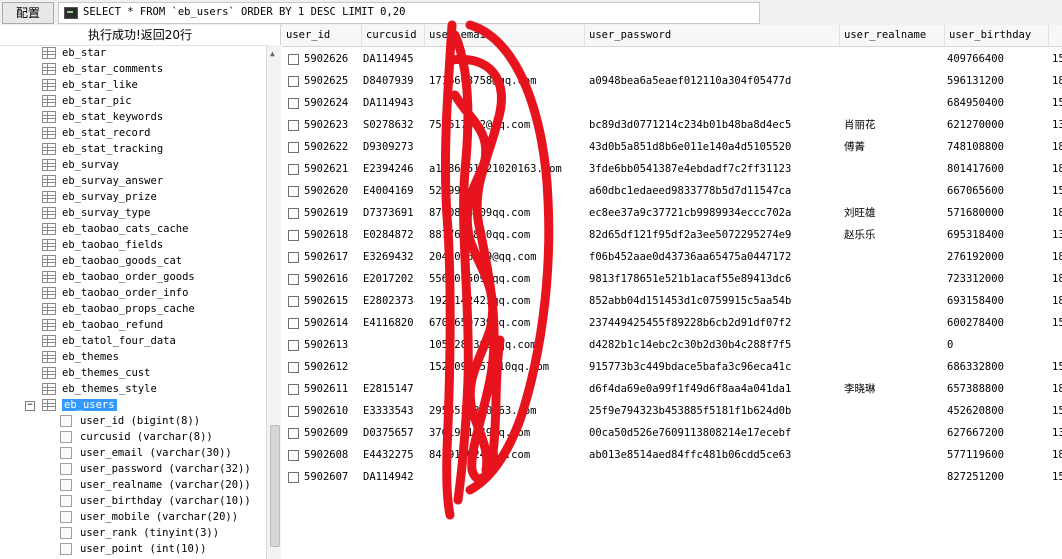 Image resolution: width=1062 pixels, height=559 pixels. Describe the element at coordinates (393, 35) in the screenshot. I see `header-curcusid: curcusid` at that location.